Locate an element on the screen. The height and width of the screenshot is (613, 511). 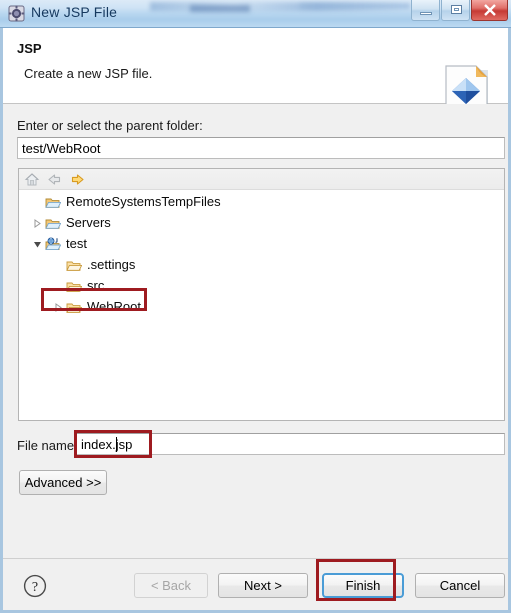
close-icon is located at coordinates (490, 10).